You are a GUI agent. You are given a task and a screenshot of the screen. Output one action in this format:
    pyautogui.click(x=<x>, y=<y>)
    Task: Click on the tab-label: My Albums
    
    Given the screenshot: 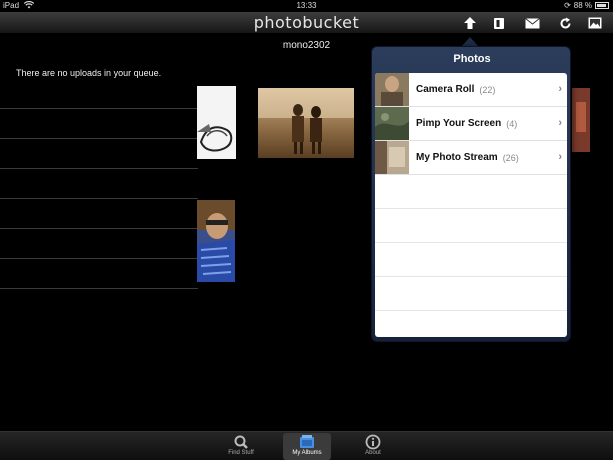 What is the action you would take?
    pyautogui.click(x=307, y=453)
    